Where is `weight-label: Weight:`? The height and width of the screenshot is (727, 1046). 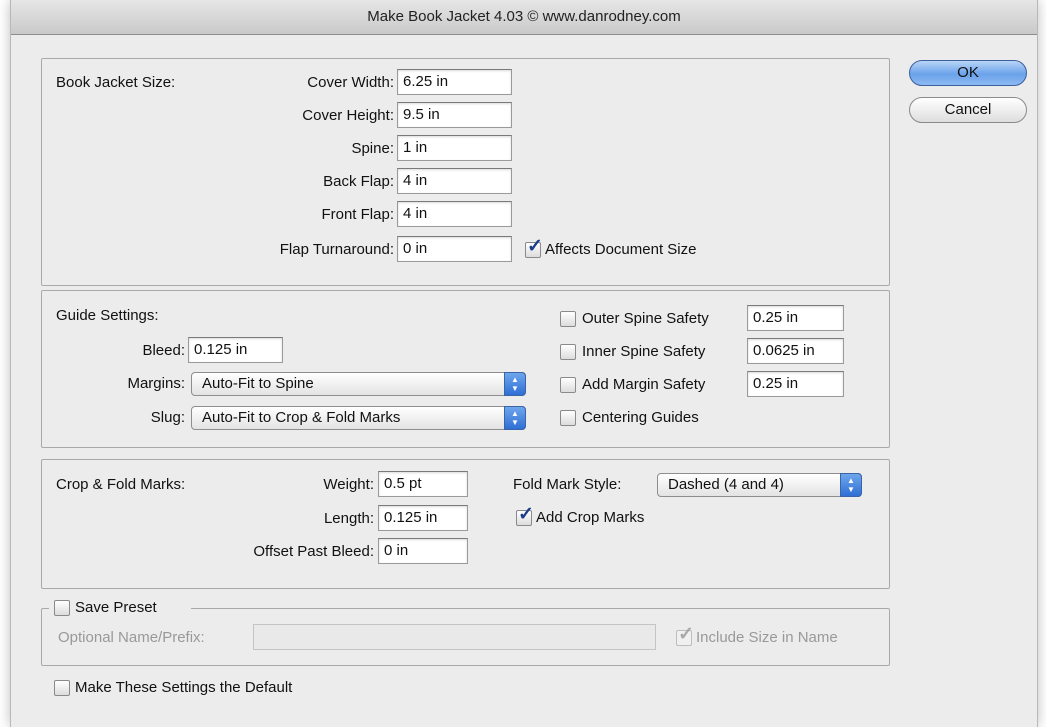 weight-label: Weight: is located at coordinates (348, 484).